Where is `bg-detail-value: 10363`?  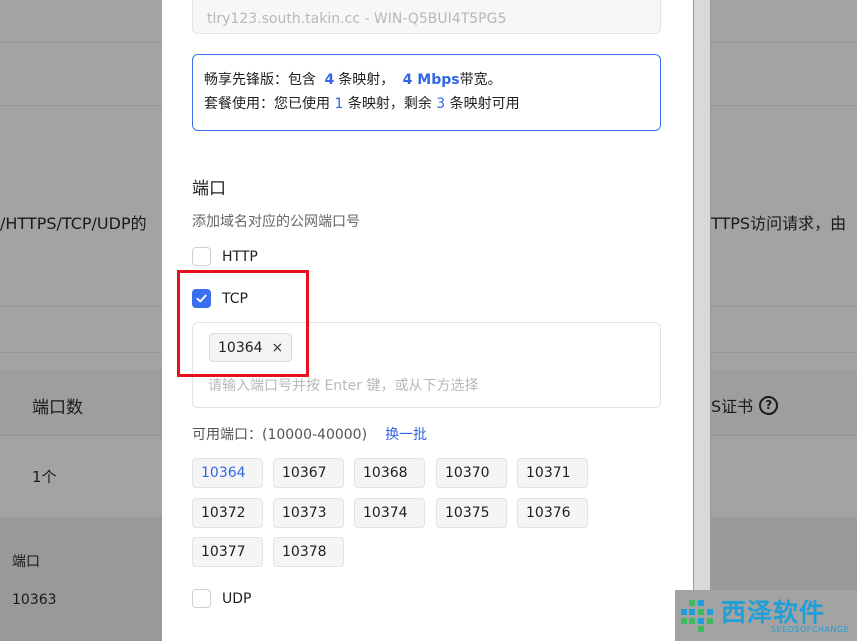 bg-detail-value: 10363 is located at coordinates (34, 600).